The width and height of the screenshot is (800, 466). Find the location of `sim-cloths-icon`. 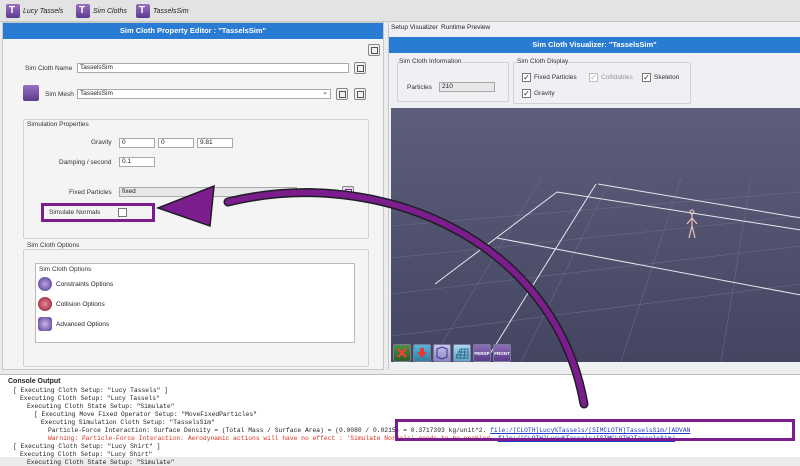

sim-cloths-icon is located at coordinates (83, 11).